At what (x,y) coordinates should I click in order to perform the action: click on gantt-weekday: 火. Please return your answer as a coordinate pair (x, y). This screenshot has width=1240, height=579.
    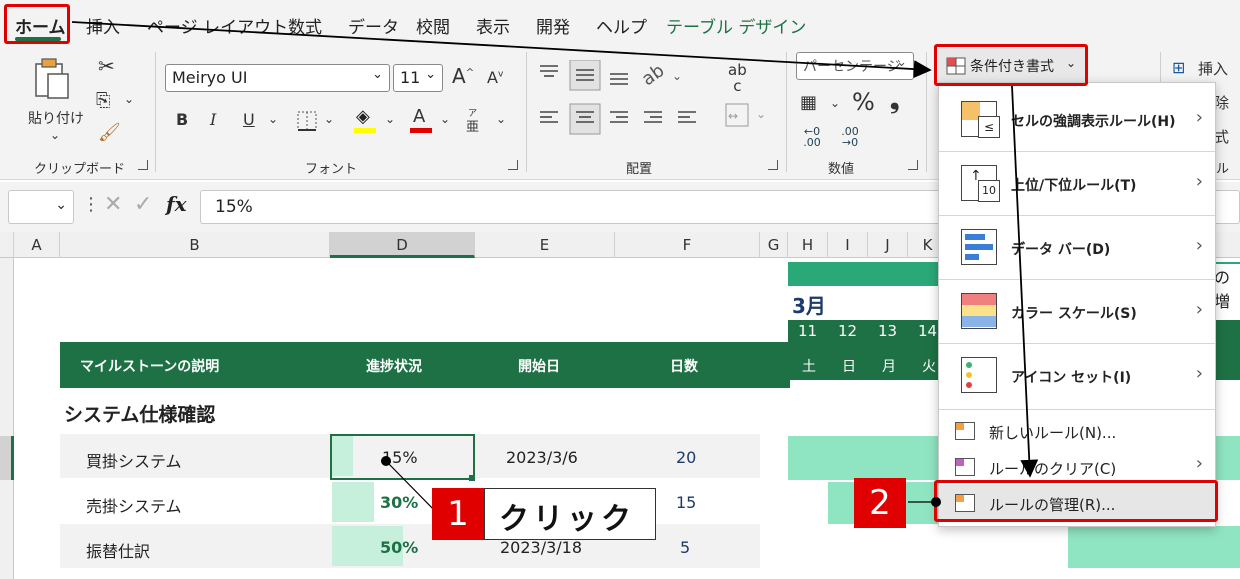
    Looking at the image, I should click on (929, 367).